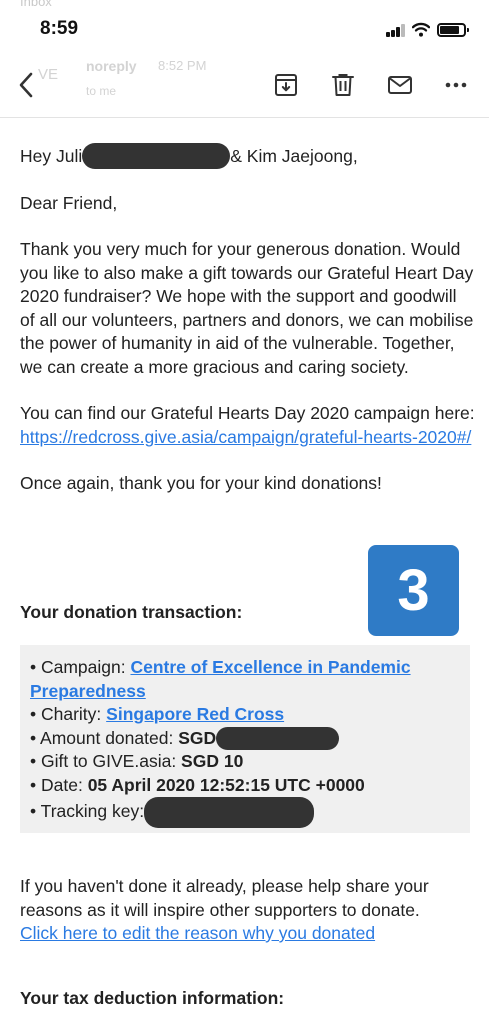  Describe the element at coordinates (59, 784) in the screenshot. I see `date-label: • Date:` at that location.